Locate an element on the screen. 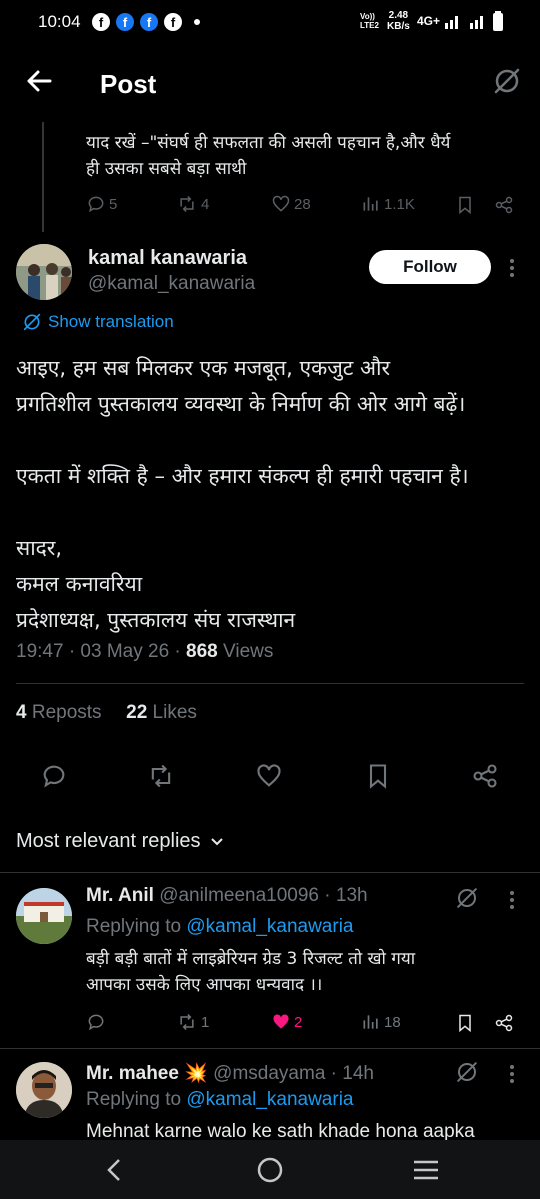 The height and width of the screenshot is (1199, 540). likes-stat: 22 Likes is located at coordinates (161, 712).